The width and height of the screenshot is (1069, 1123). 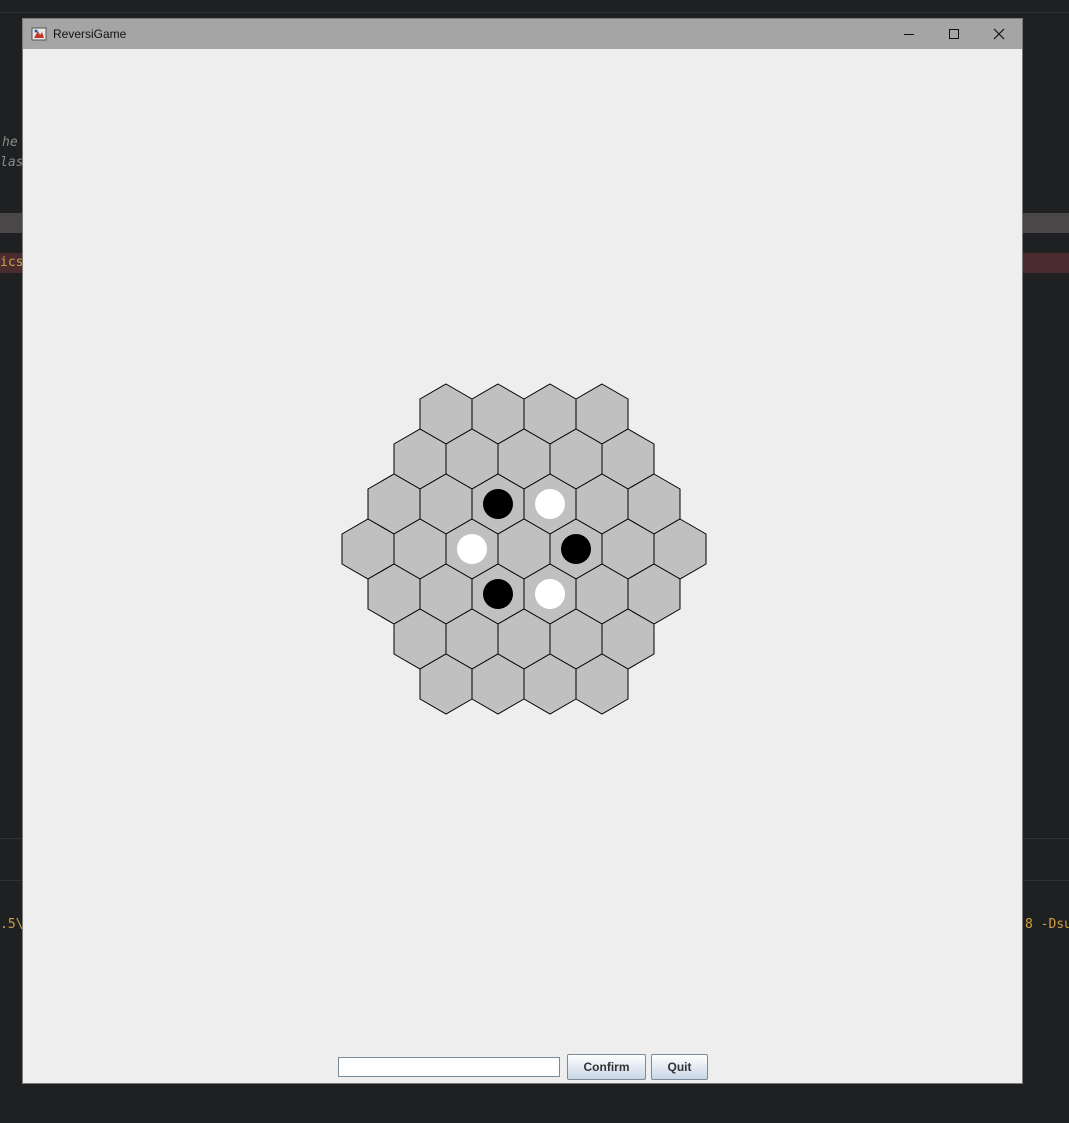 What do you see at coordinates (1047, 924) in the screenshot?
I see `bg-console-text: 8 -Dsu` at bounding box center [1047, 924].